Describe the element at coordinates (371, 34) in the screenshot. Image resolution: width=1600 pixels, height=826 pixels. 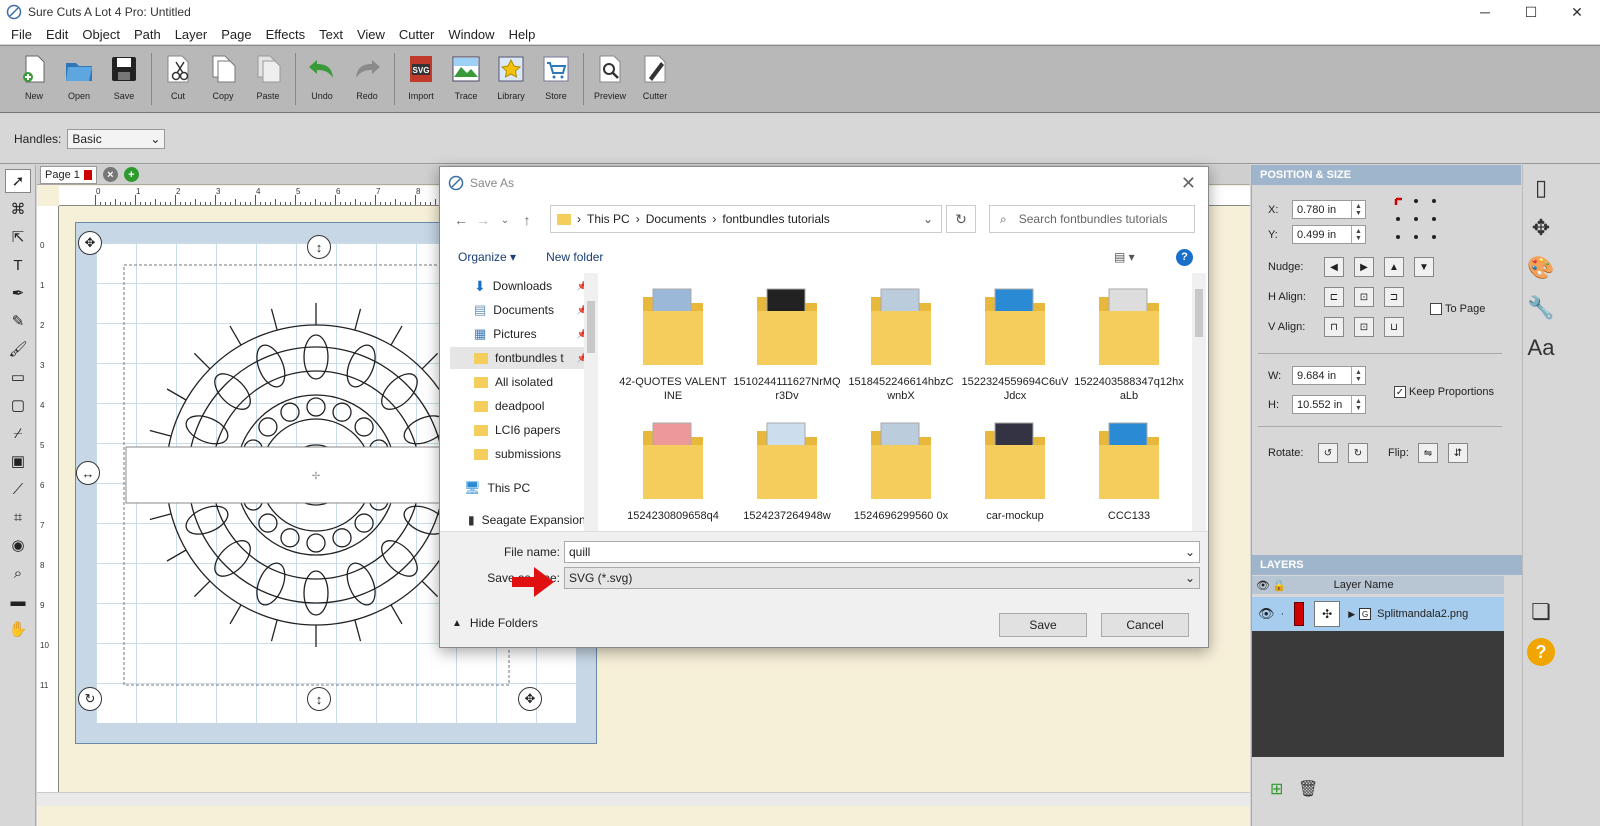
I see `menu-view: View` at that location.